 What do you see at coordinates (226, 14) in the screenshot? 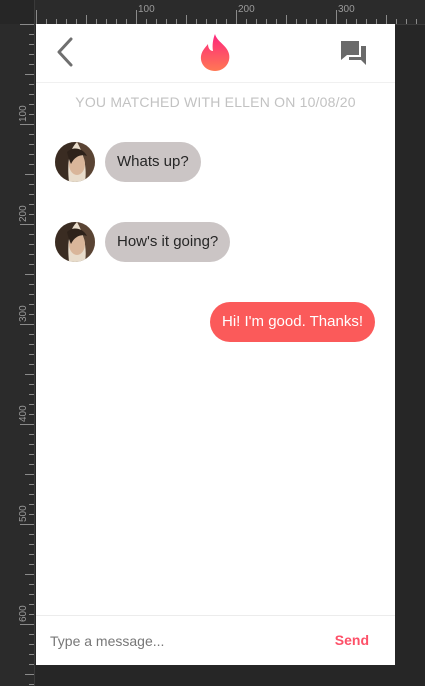
I see `horizontal-ruler-ticks: 100 200 300` at bounding box center [226, 14].